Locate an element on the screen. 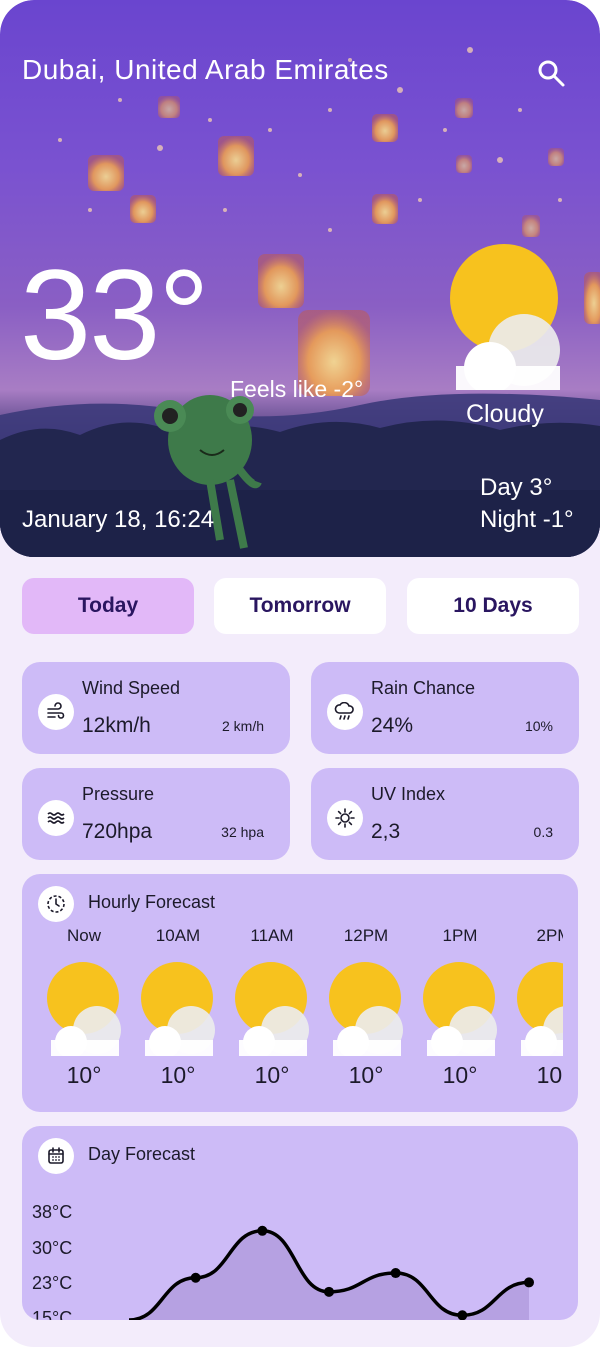  hour-item: Now 10° is located at coordinates (84, 1007).